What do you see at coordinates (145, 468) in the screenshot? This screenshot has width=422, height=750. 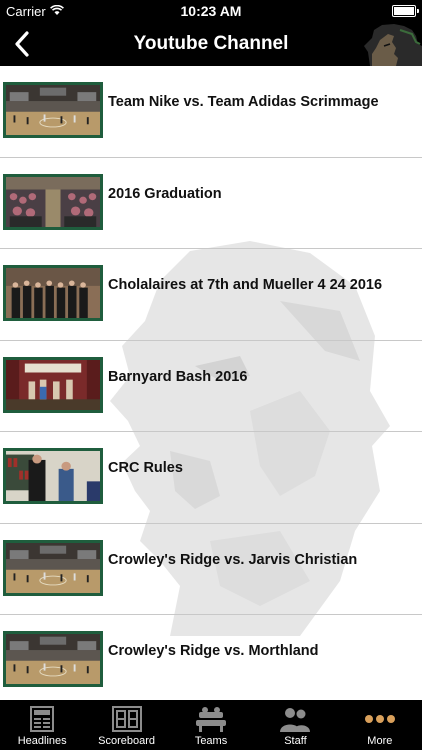 I see `video-title: CRC Rules` at bounding box center [145, 468].